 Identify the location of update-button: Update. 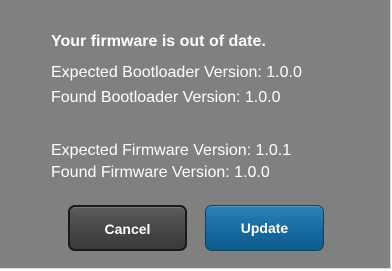
(264, 228).